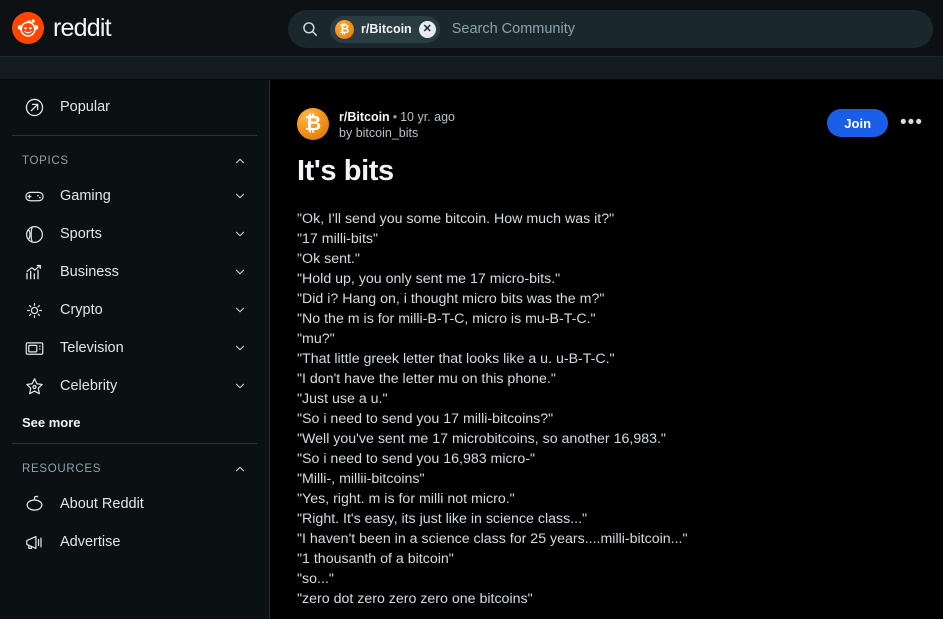  What do you see at coordinates (89, 386) in the screenshot?
I see `sidebar-item-label: Celebrity` at bounding box center [89, 386].